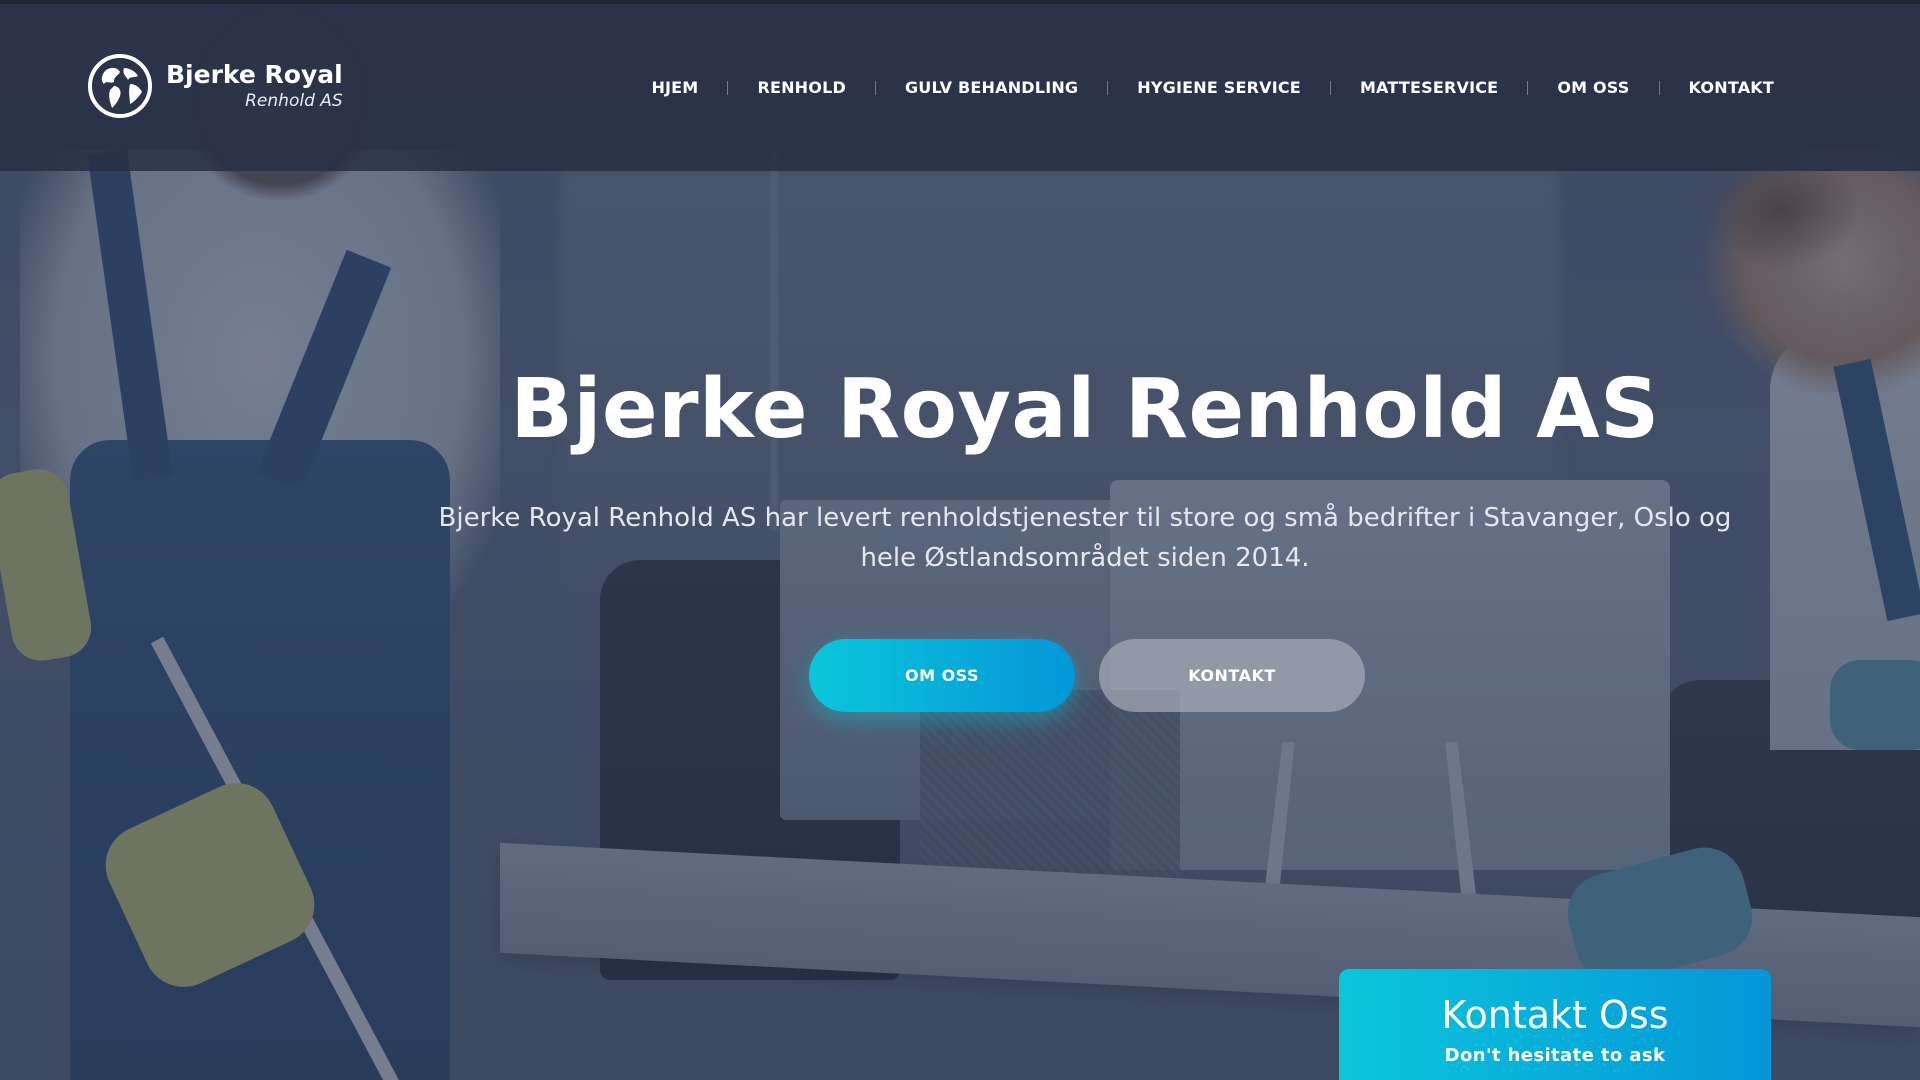 The image size is (1920, 1080). What do you see at coordinates (1555, 1015) in the screenshot?
I see `contact-card-title: Kontakt Oss` at bounding box center [1555, 1015].